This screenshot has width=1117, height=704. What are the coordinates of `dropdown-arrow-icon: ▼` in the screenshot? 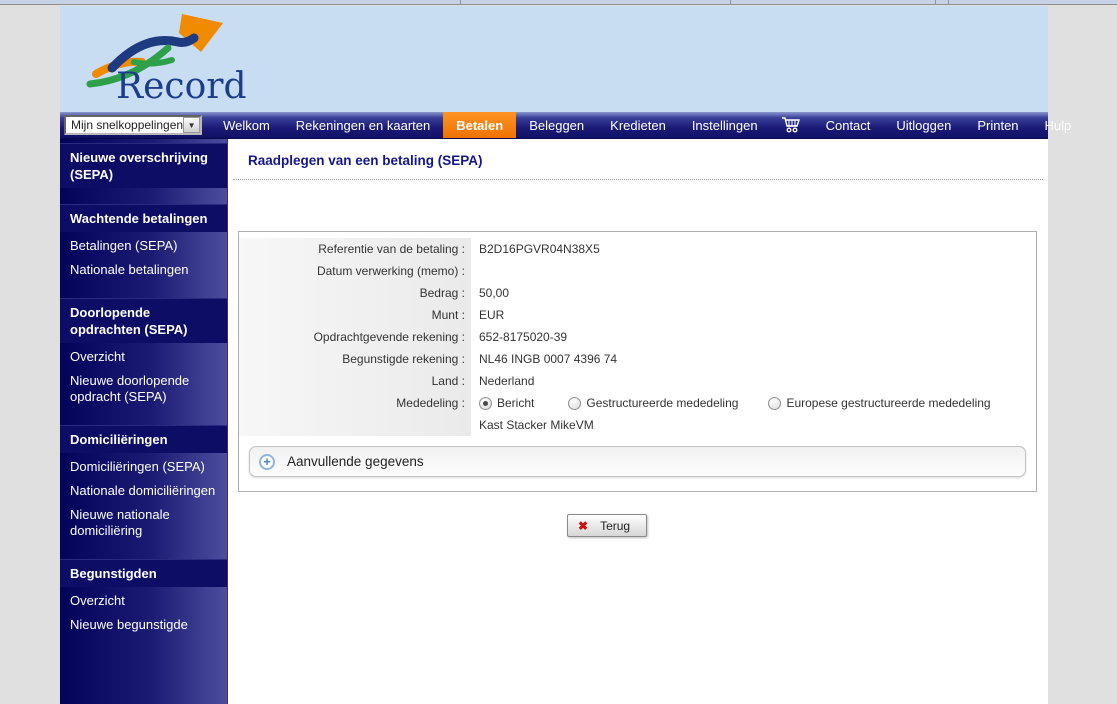 It's located at (192, 125).